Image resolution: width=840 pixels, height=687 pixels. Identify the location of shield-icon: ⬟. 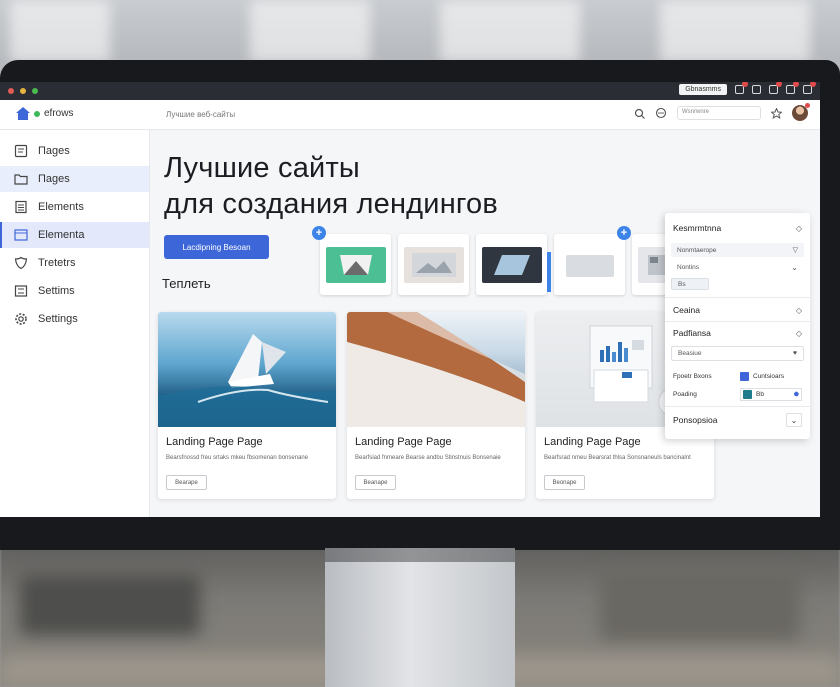
(796, 395).